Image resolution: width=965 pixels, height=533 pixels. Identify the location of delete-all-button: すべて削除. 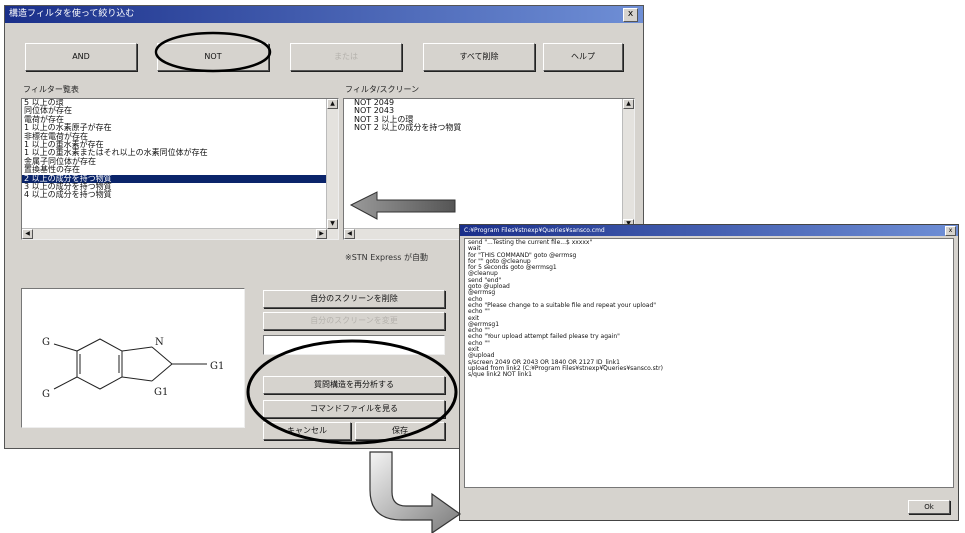
(479, 57).